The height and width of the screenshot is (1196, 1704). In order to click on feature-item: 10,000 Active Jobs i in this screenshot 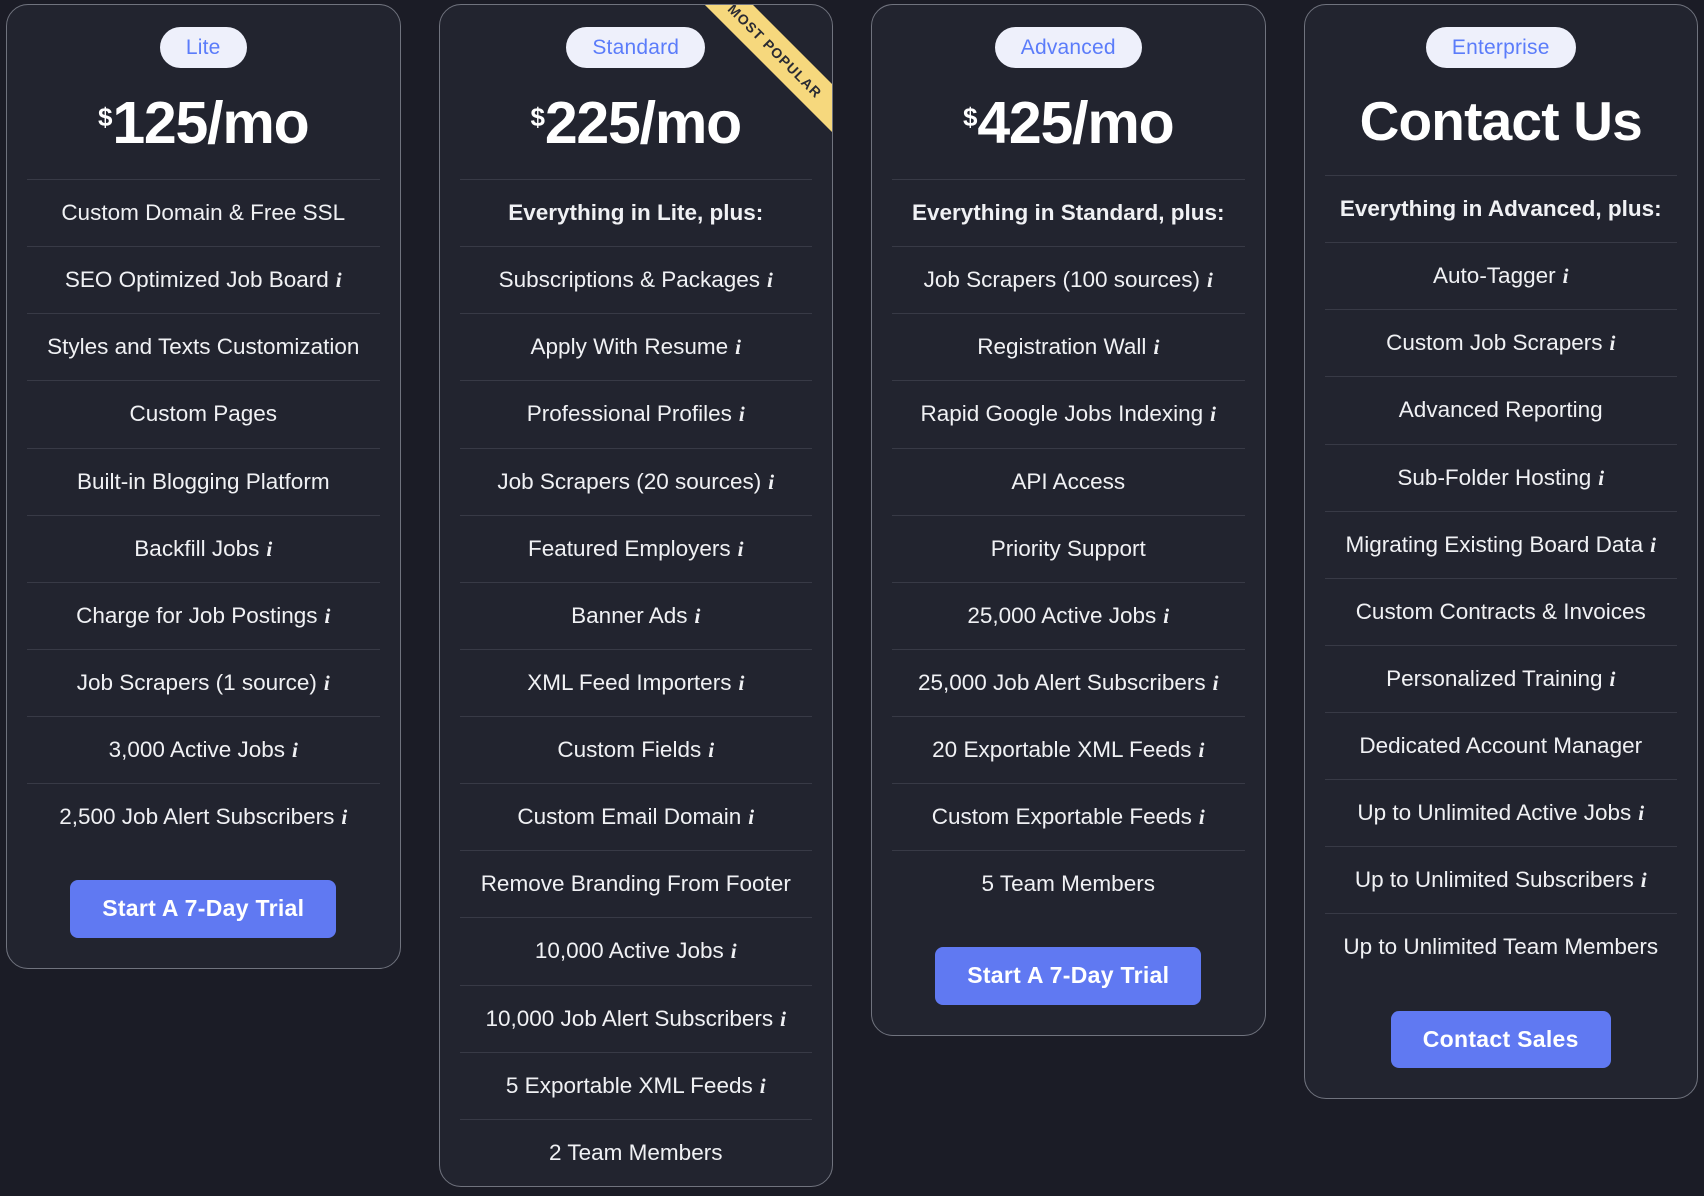, I will do `click(635, 950)`.